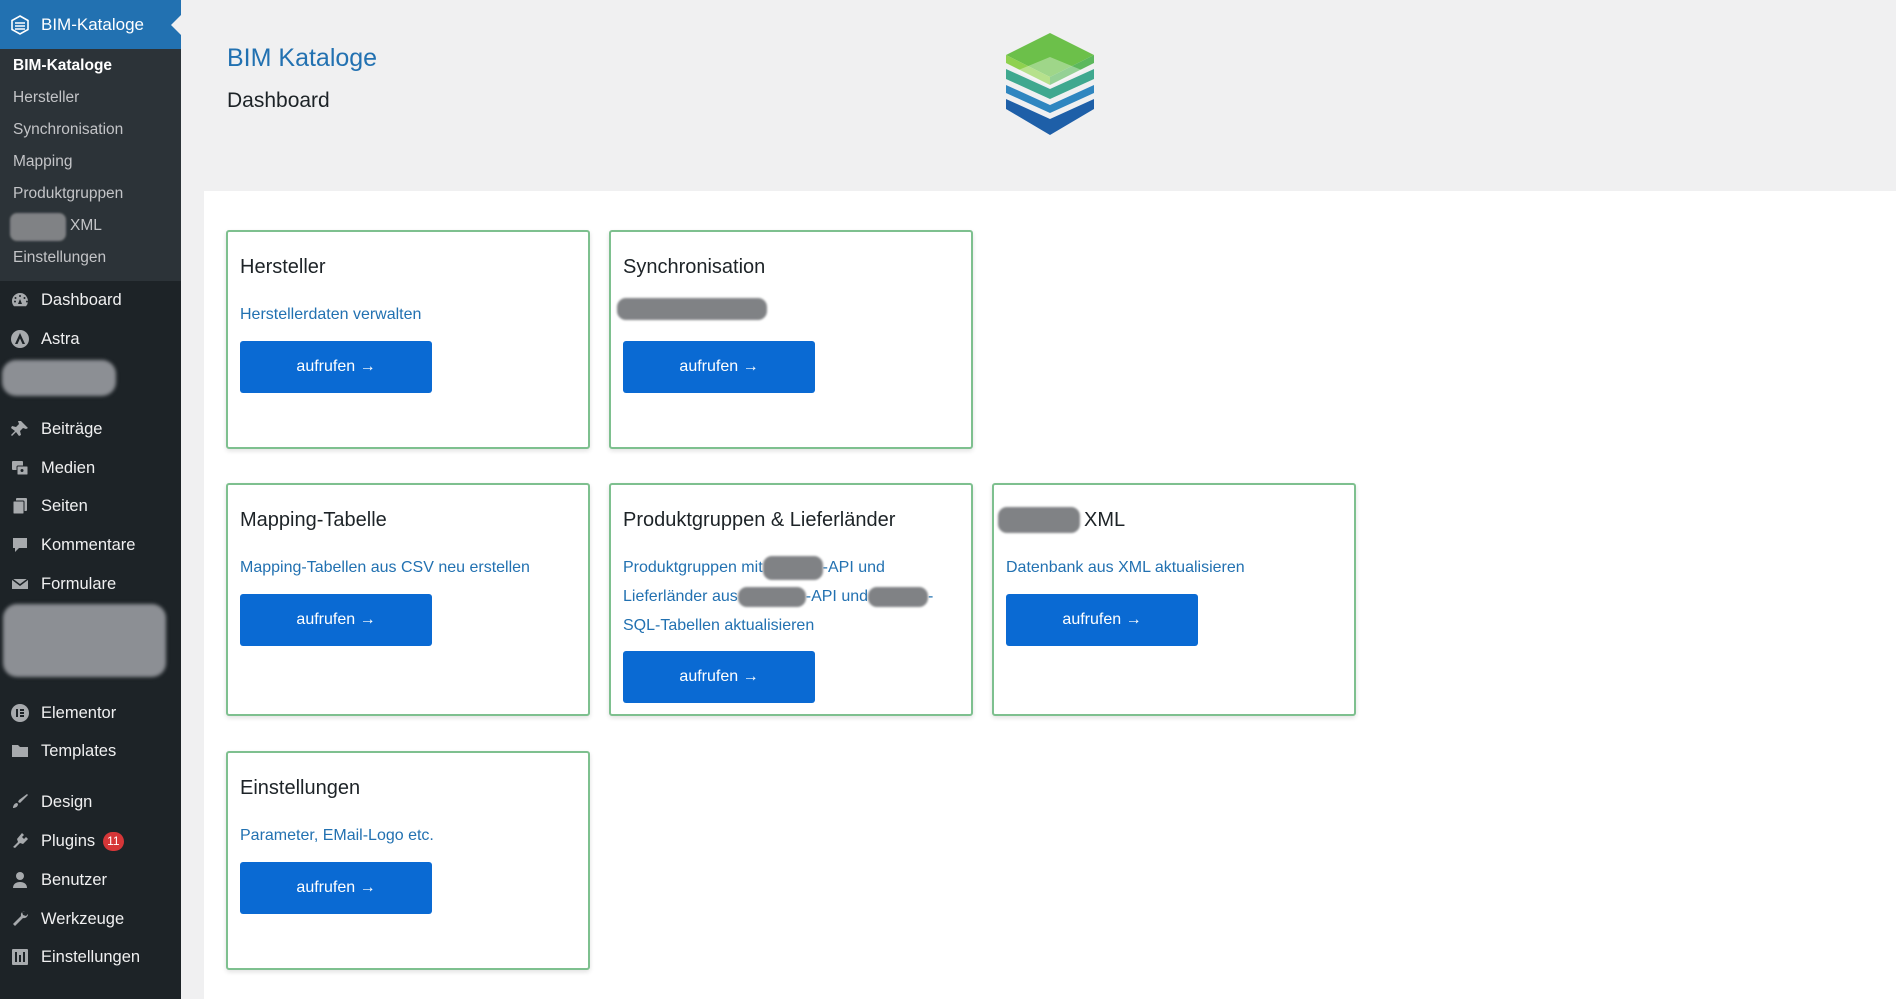 The image size is (1896, 999). I want to click on card-title: XML, so click(1105, 520).